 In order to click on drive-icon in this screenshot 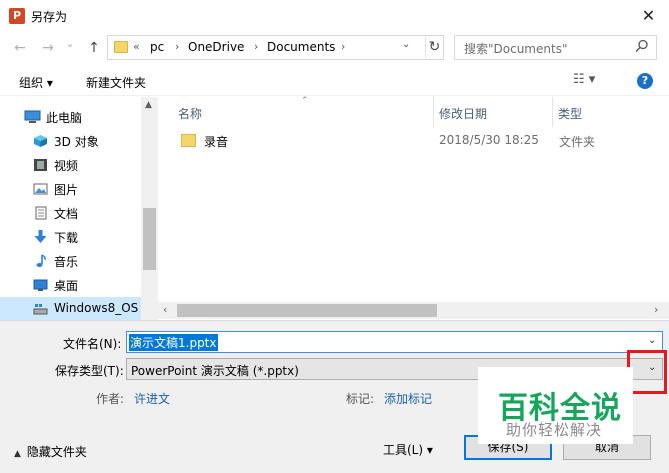, I will do `click(40, 309)`.